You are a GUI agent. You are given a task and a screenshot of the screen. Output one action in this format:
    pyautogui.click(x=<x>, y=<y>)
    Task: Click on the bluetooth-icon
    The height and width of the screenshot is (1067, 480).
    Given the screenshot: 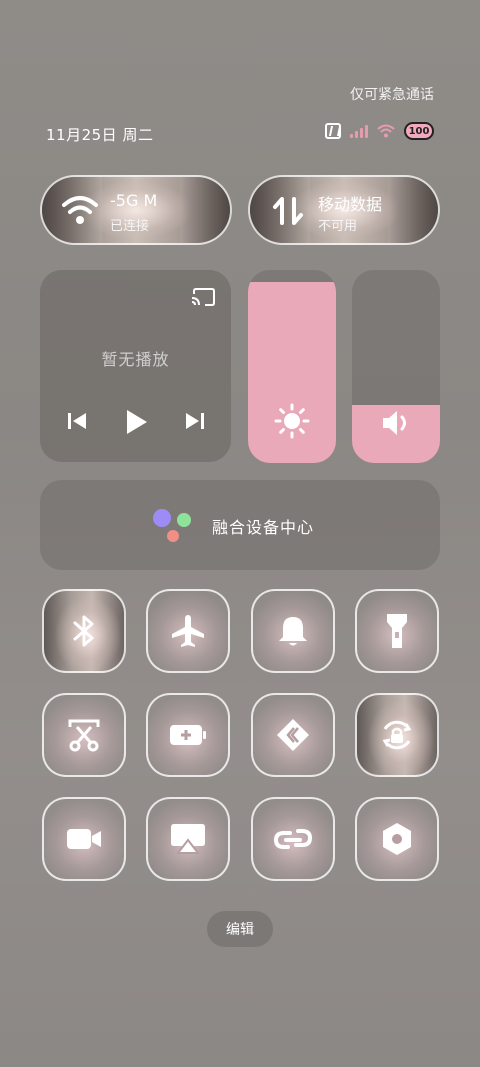 What is the action you would take?
    pyautogui.click(x=83, y=631)
    